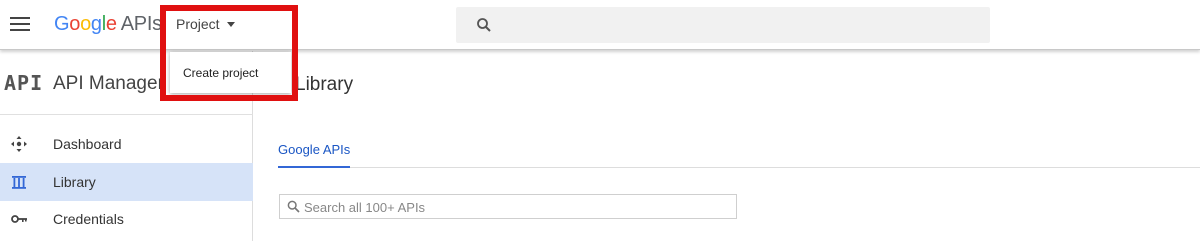 The height and width of the screenshot is (241, 1200). What do you see at coordinates (739, 150) in the screenshot?
I see `tab-bar: Google APIs` at bounding box center [739, 150].